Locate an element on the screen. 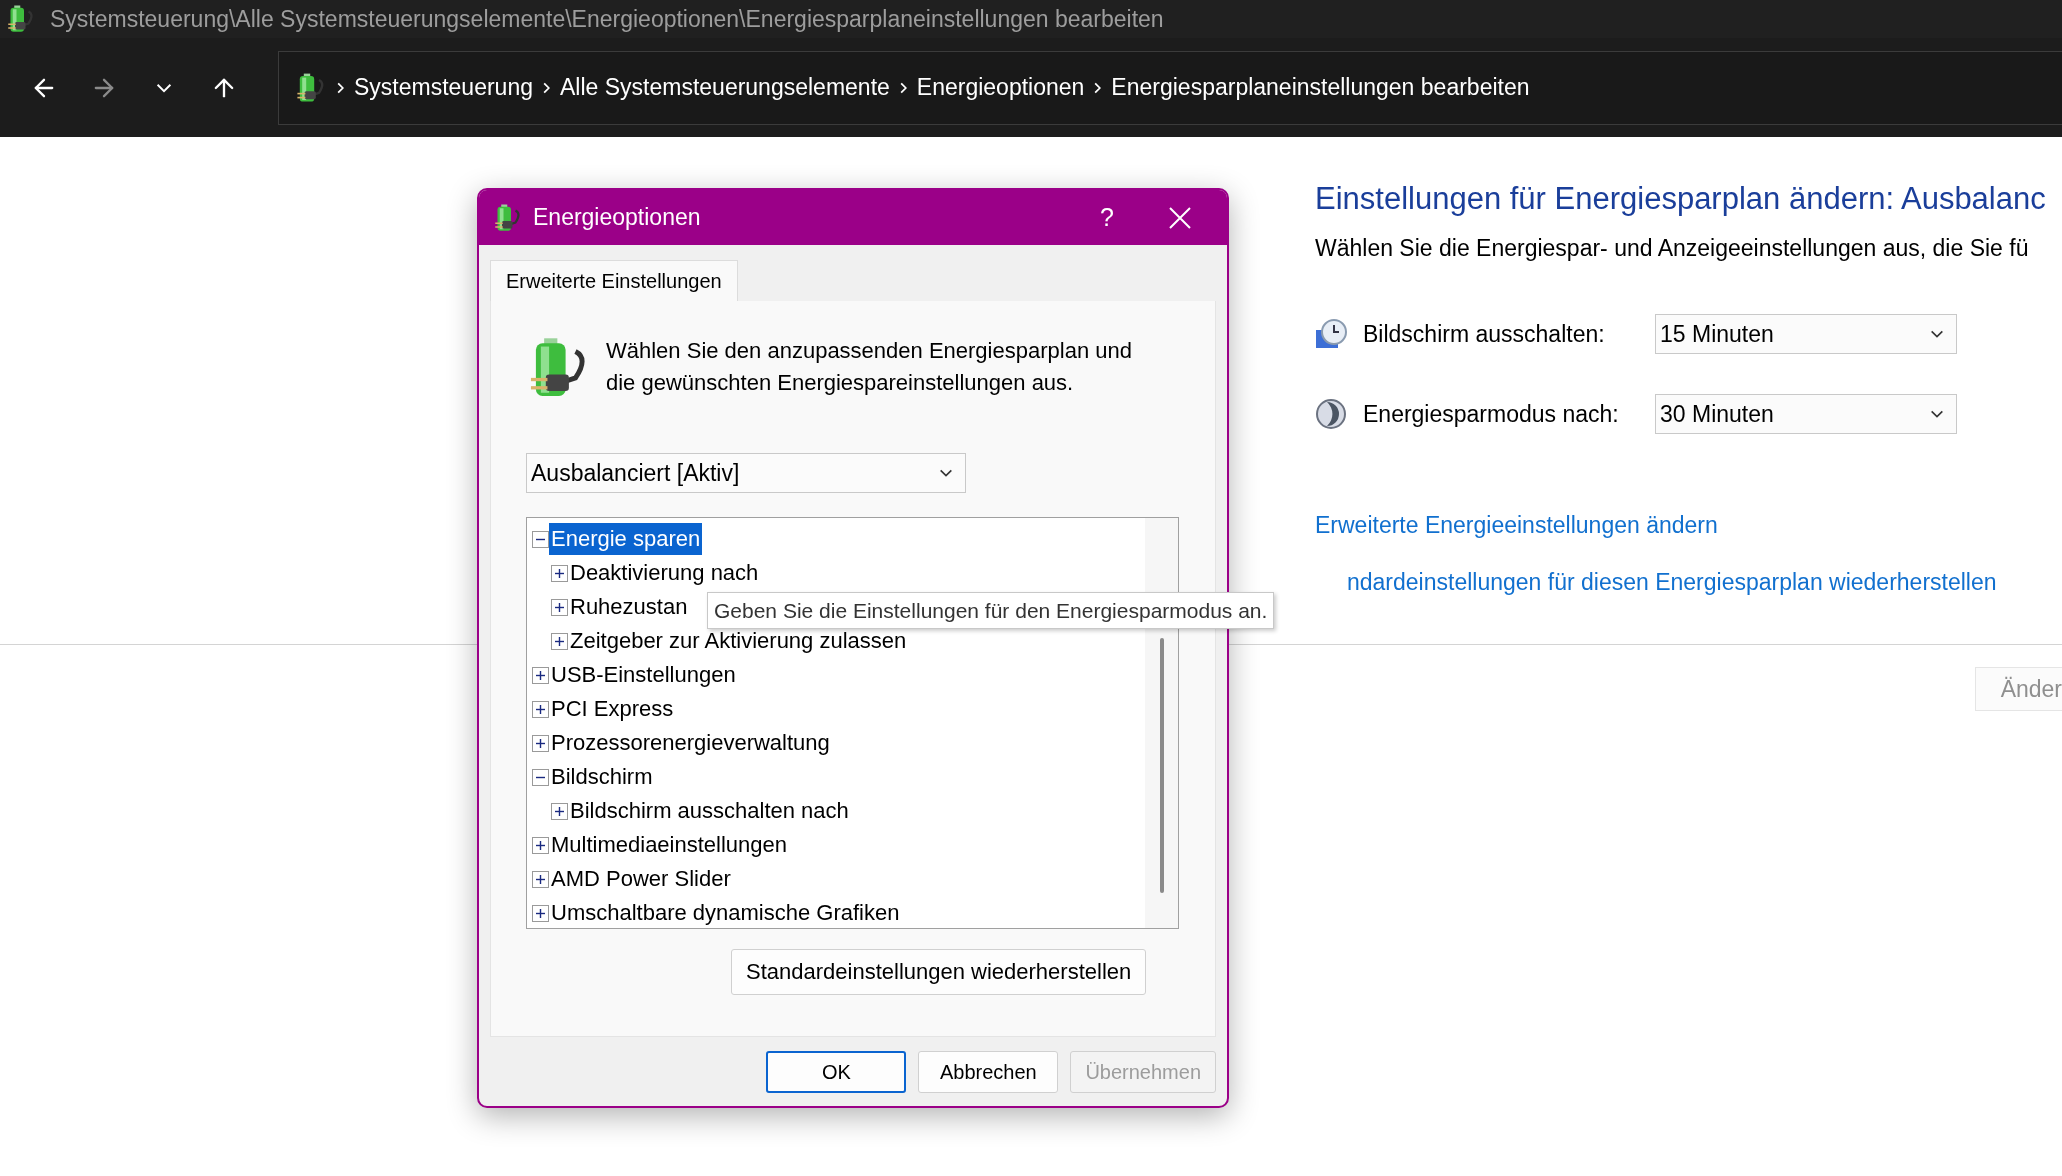 The width and height of the screenshot is (2062, 1176). settings-link: ndardeinstellungen für diesen Energiesparplan wiederherstellen is located at coordinates (1672, 582).